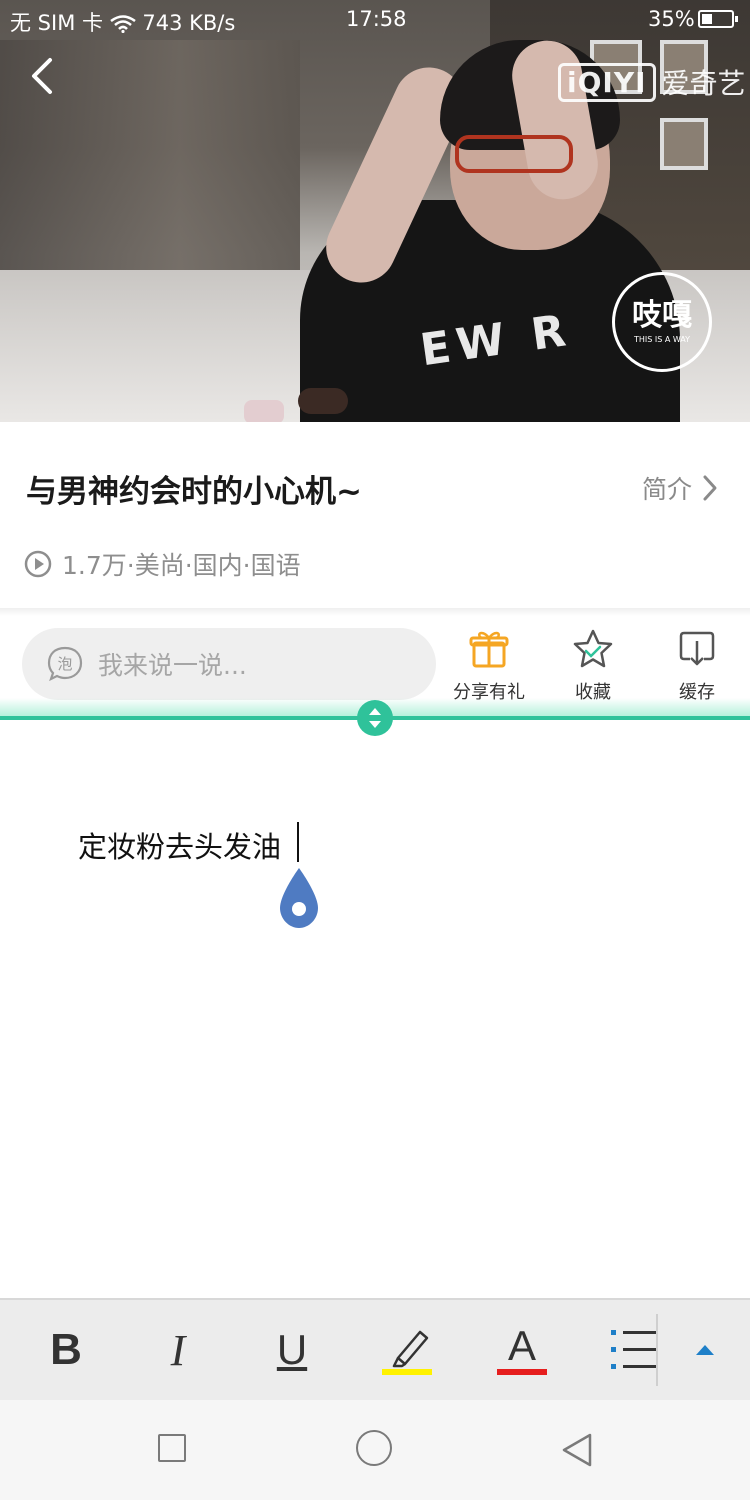  I want to click on intro-label: 简介, so click(667, 489).